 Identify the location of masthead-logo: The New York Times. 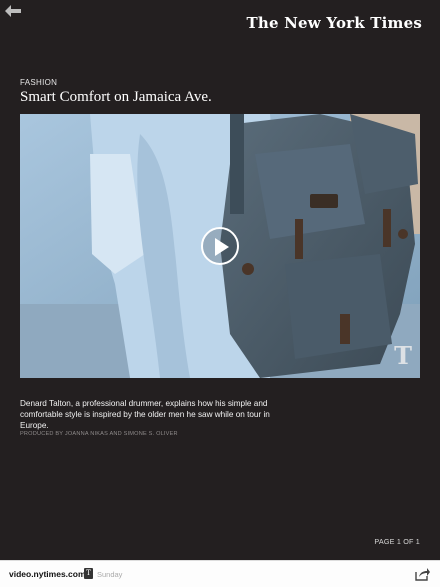
(334, 23).